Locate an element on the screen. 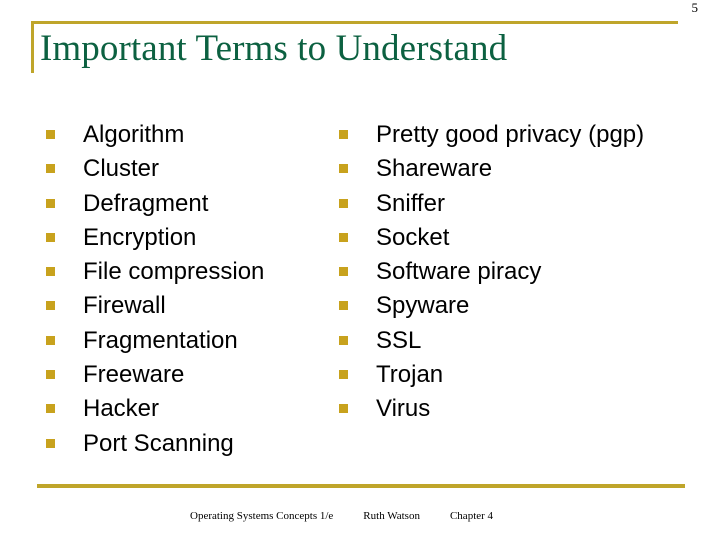 This screenshot has height=540, width=720. footer-author-label: Ruth Watson is located at coordinates (391, 516).